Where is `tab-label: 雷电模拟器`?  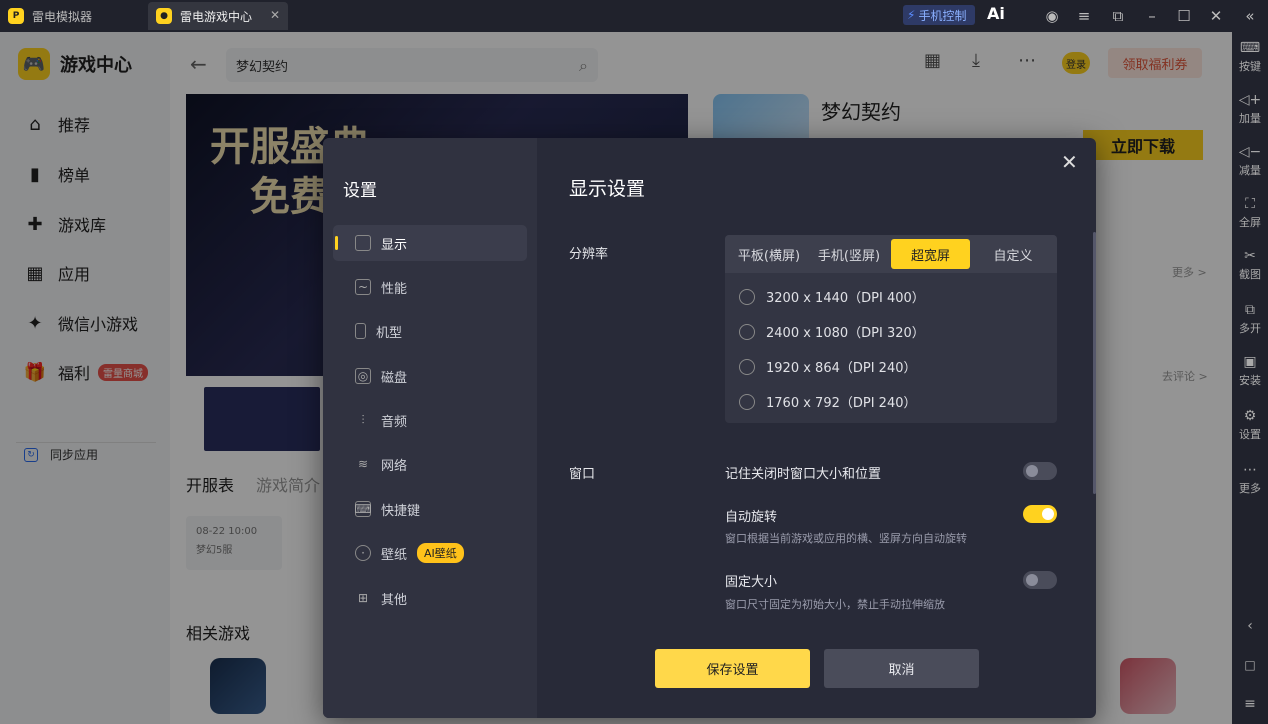 tab-label: 雷电模拟器 is located at coordinates (62, 16).